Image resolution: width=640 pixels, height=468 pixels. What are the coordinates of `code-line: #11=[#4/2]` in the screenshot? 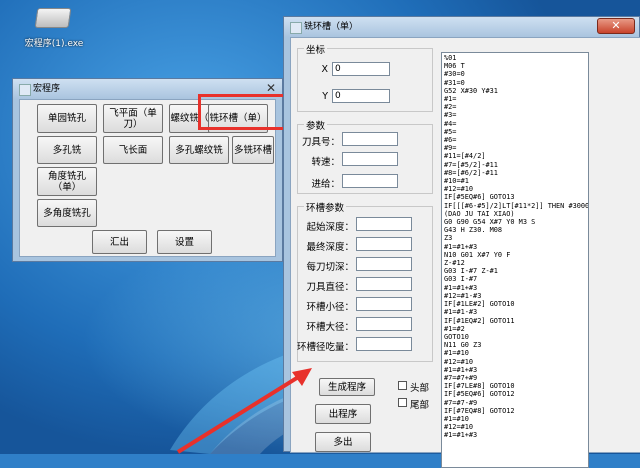 It's located at (465, 156).